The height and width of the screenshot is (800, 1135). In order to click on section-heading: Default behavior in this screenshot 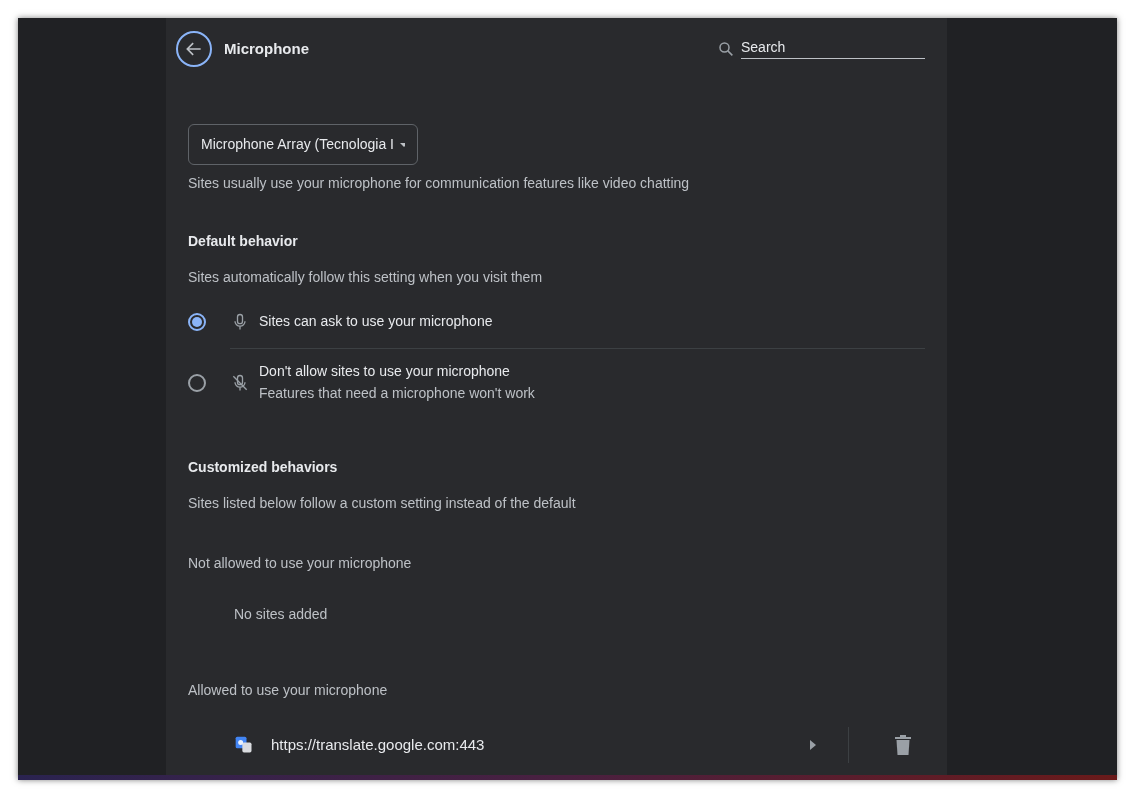, I will do `click(243, 241)`.